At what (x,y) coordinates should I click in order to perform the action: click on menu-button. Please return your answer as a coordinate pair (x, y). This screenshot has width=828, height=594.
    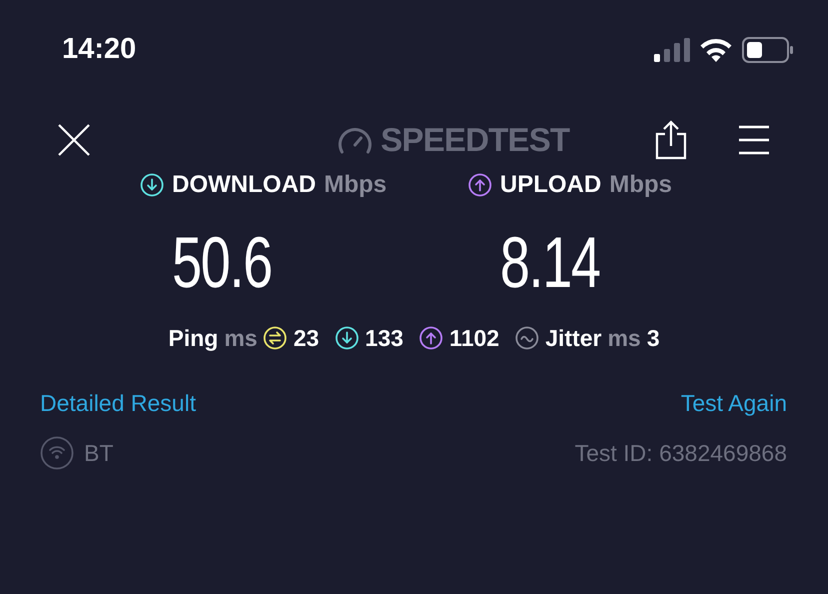
    Looking at the image, I should click on (754, 140).